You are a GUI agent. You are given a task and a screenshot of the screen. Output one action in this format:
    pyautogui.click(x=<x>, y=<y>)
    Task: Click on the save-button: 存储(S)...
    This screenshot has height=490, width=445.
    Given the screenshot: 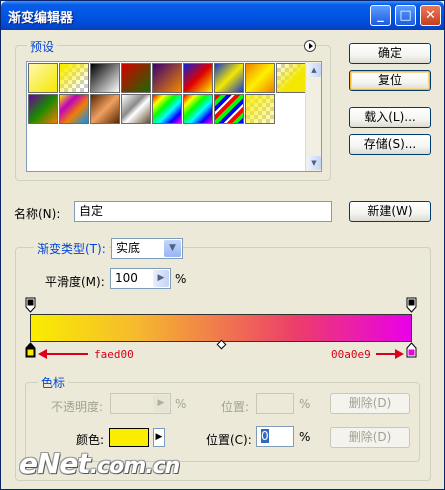 What is the action you would take?
    pyautogui.click(x=390, y=144)
    